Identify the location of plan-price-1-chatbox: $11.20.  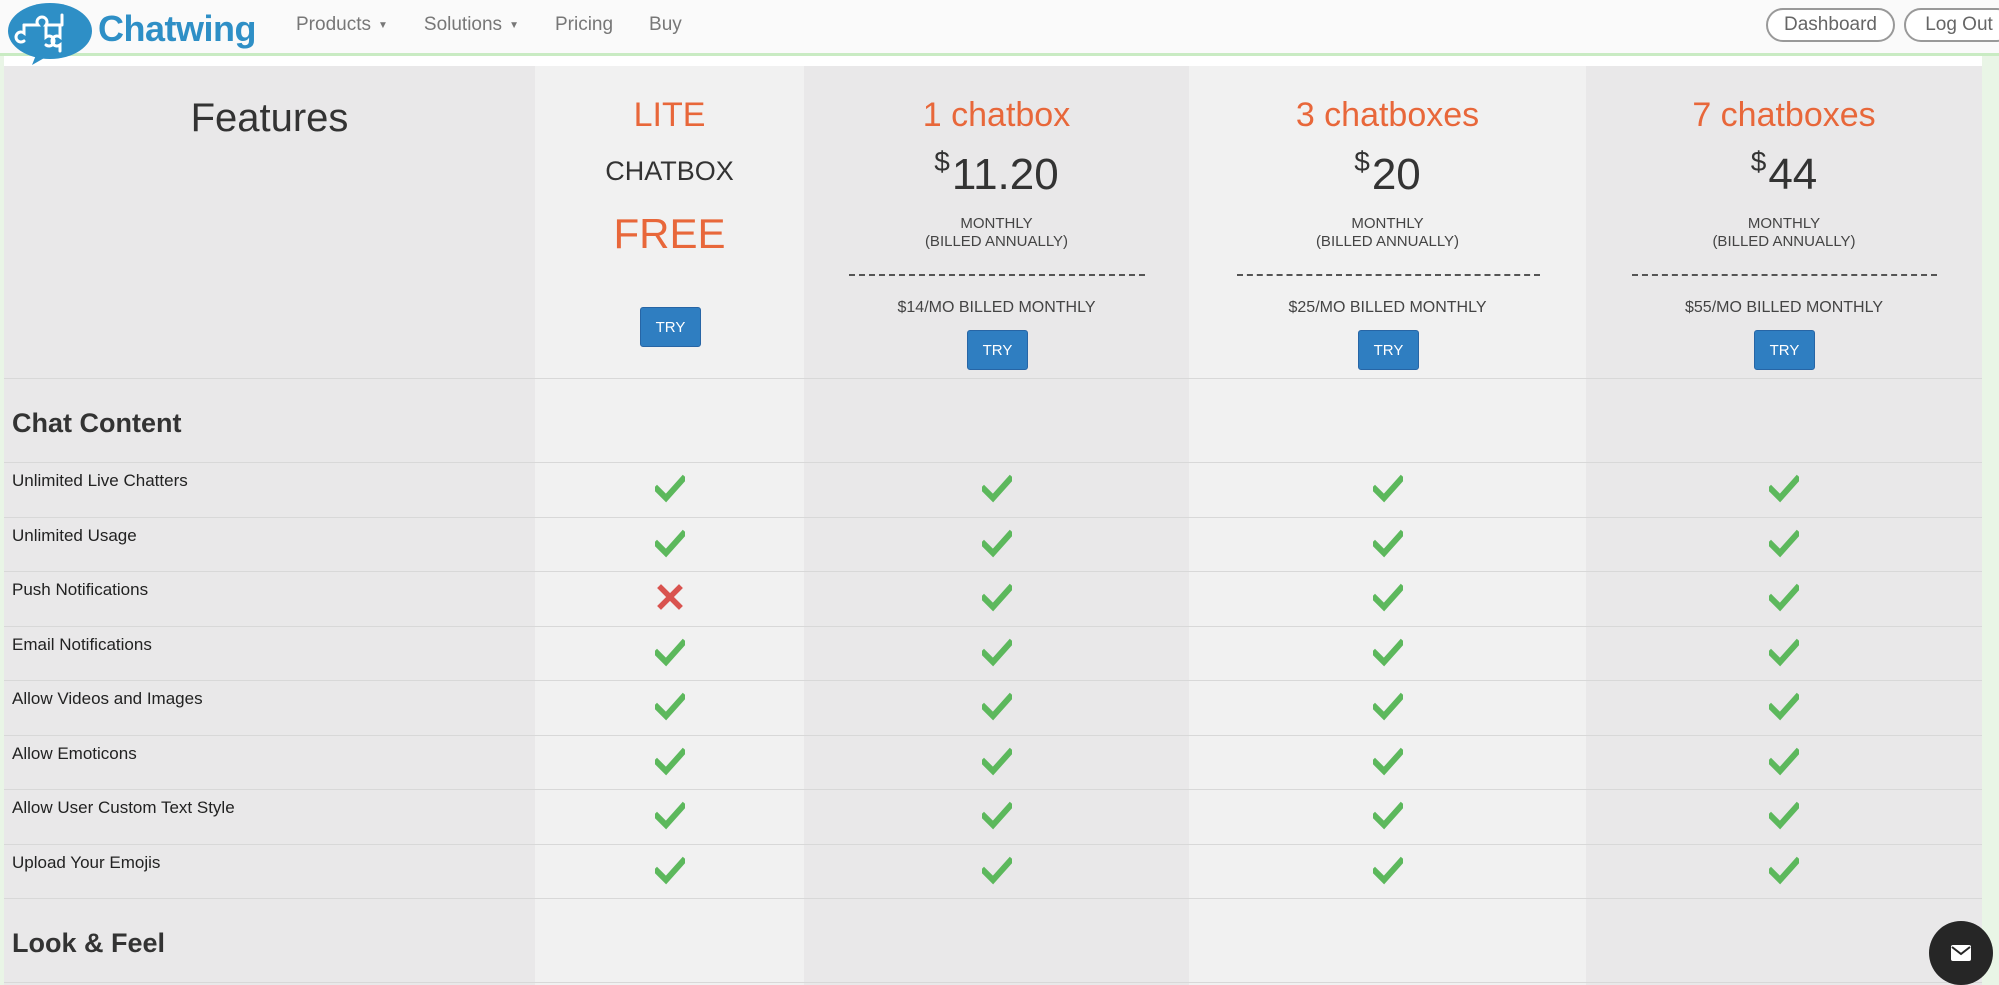
(996, 173).